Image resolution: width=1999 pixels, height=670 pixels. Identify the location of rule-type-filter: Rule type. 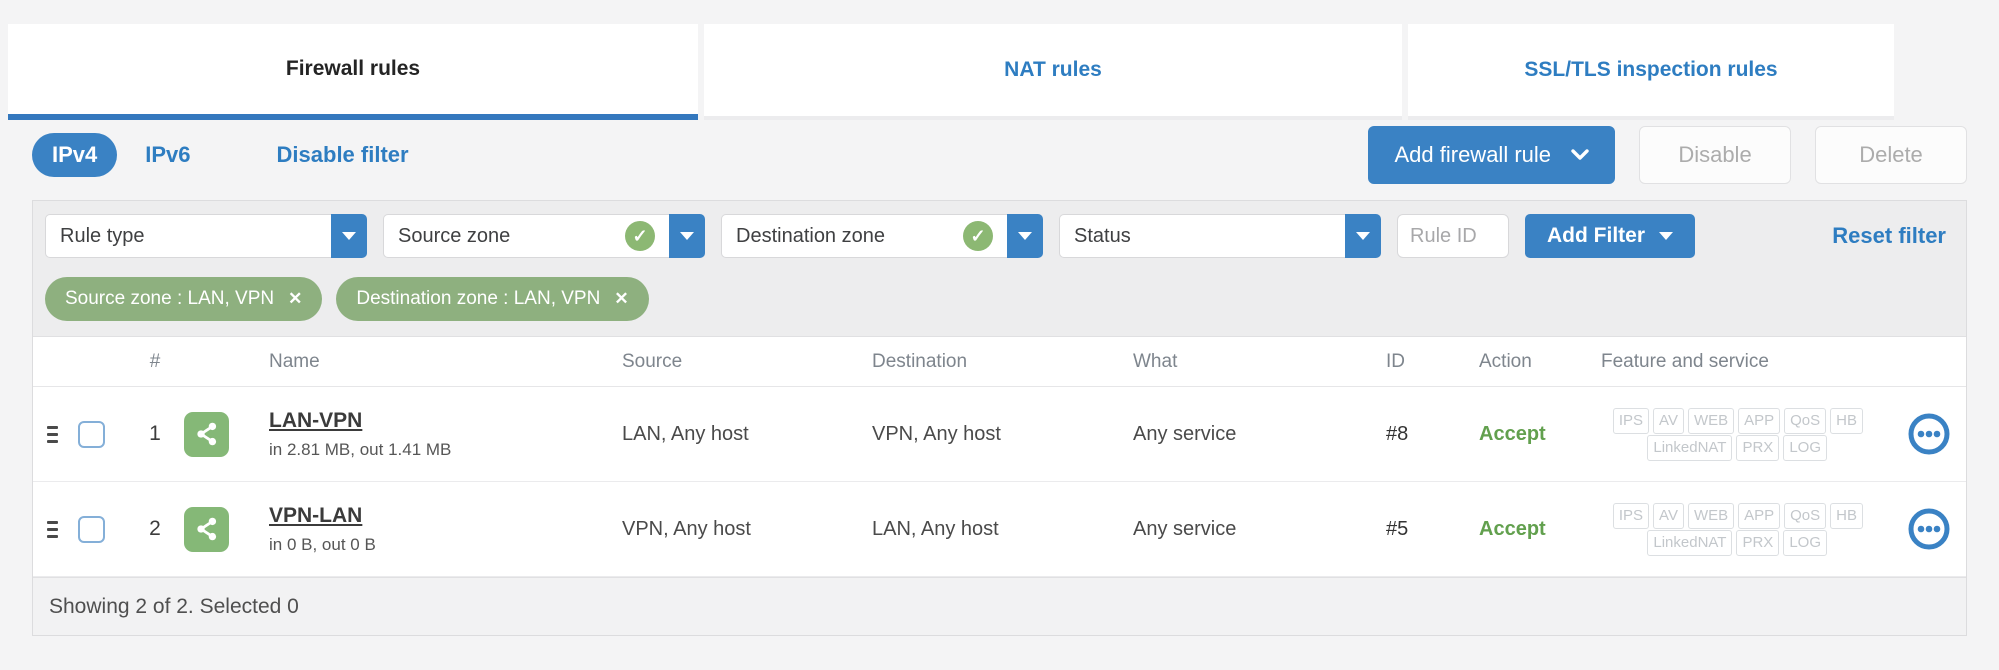
(206, 236).